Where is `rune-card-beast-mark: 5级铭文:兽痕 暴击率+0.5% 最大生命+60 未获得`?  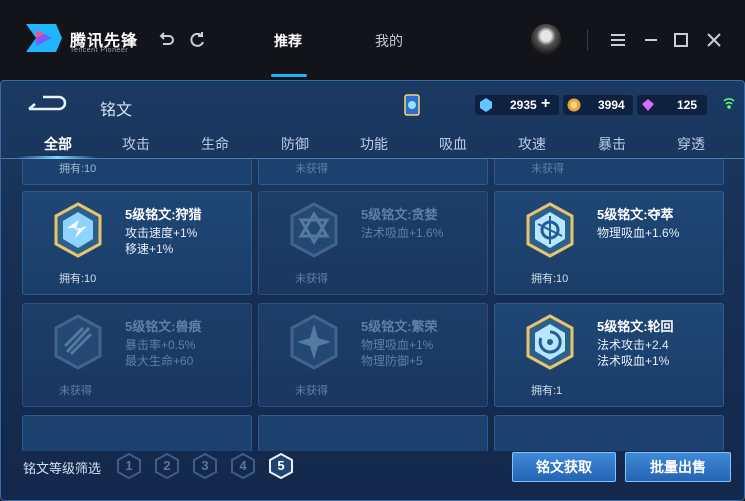
rune-card-beast-mark: 5级铭文:兽痕 暴击率+0.5% 最大生命+60 未获得 is located at coordinates (137, 355).